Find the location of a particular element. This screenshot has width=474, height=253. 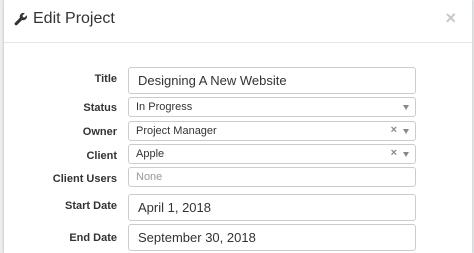

client-clear-icon: × is located at coordinates (394, 153).